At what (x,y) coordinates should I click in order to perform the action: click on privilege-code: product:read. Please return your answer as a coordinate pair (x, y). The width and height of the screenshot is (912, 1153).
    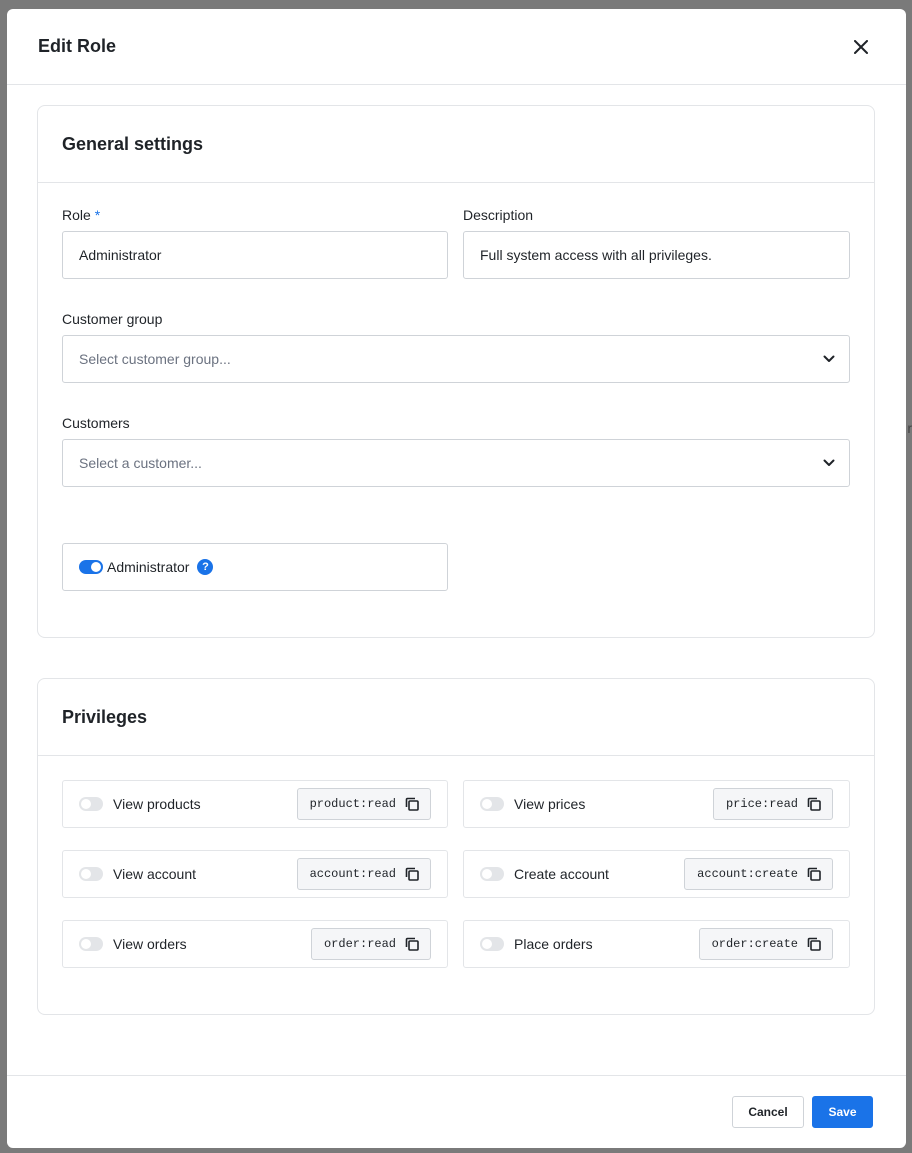
    Looking at the image, I should click on (352, 804).